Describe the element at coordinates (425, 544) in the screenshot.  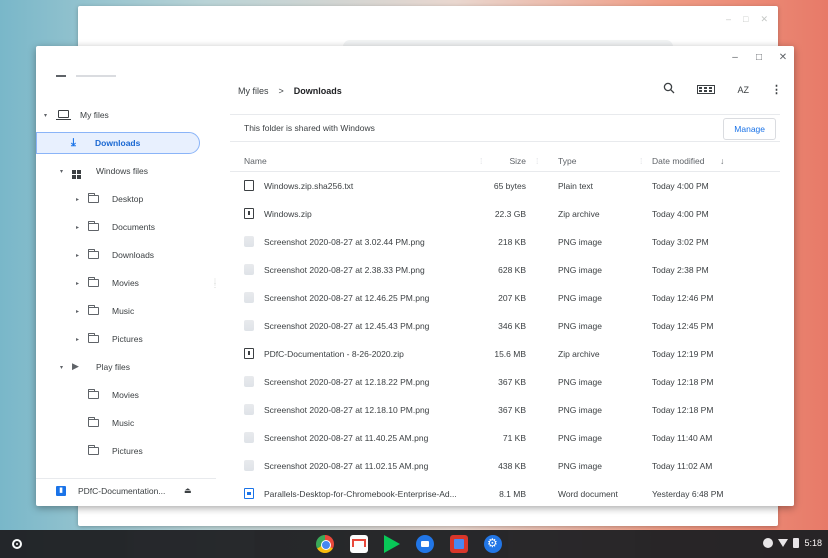
I see `files-icon` at that location.